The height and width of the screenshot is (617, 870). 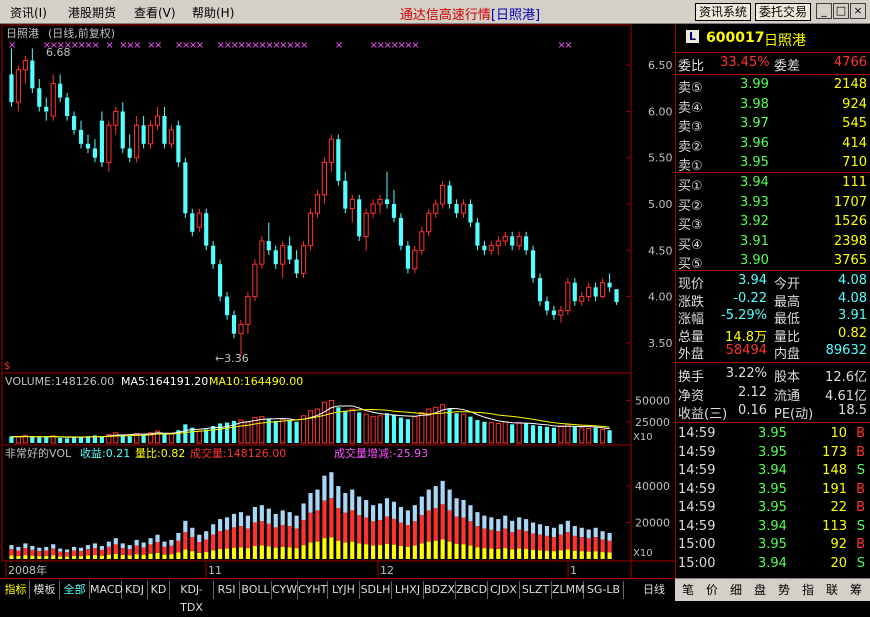 I want to click on ask-label: 卖⑤, so click(x=690, y=88).